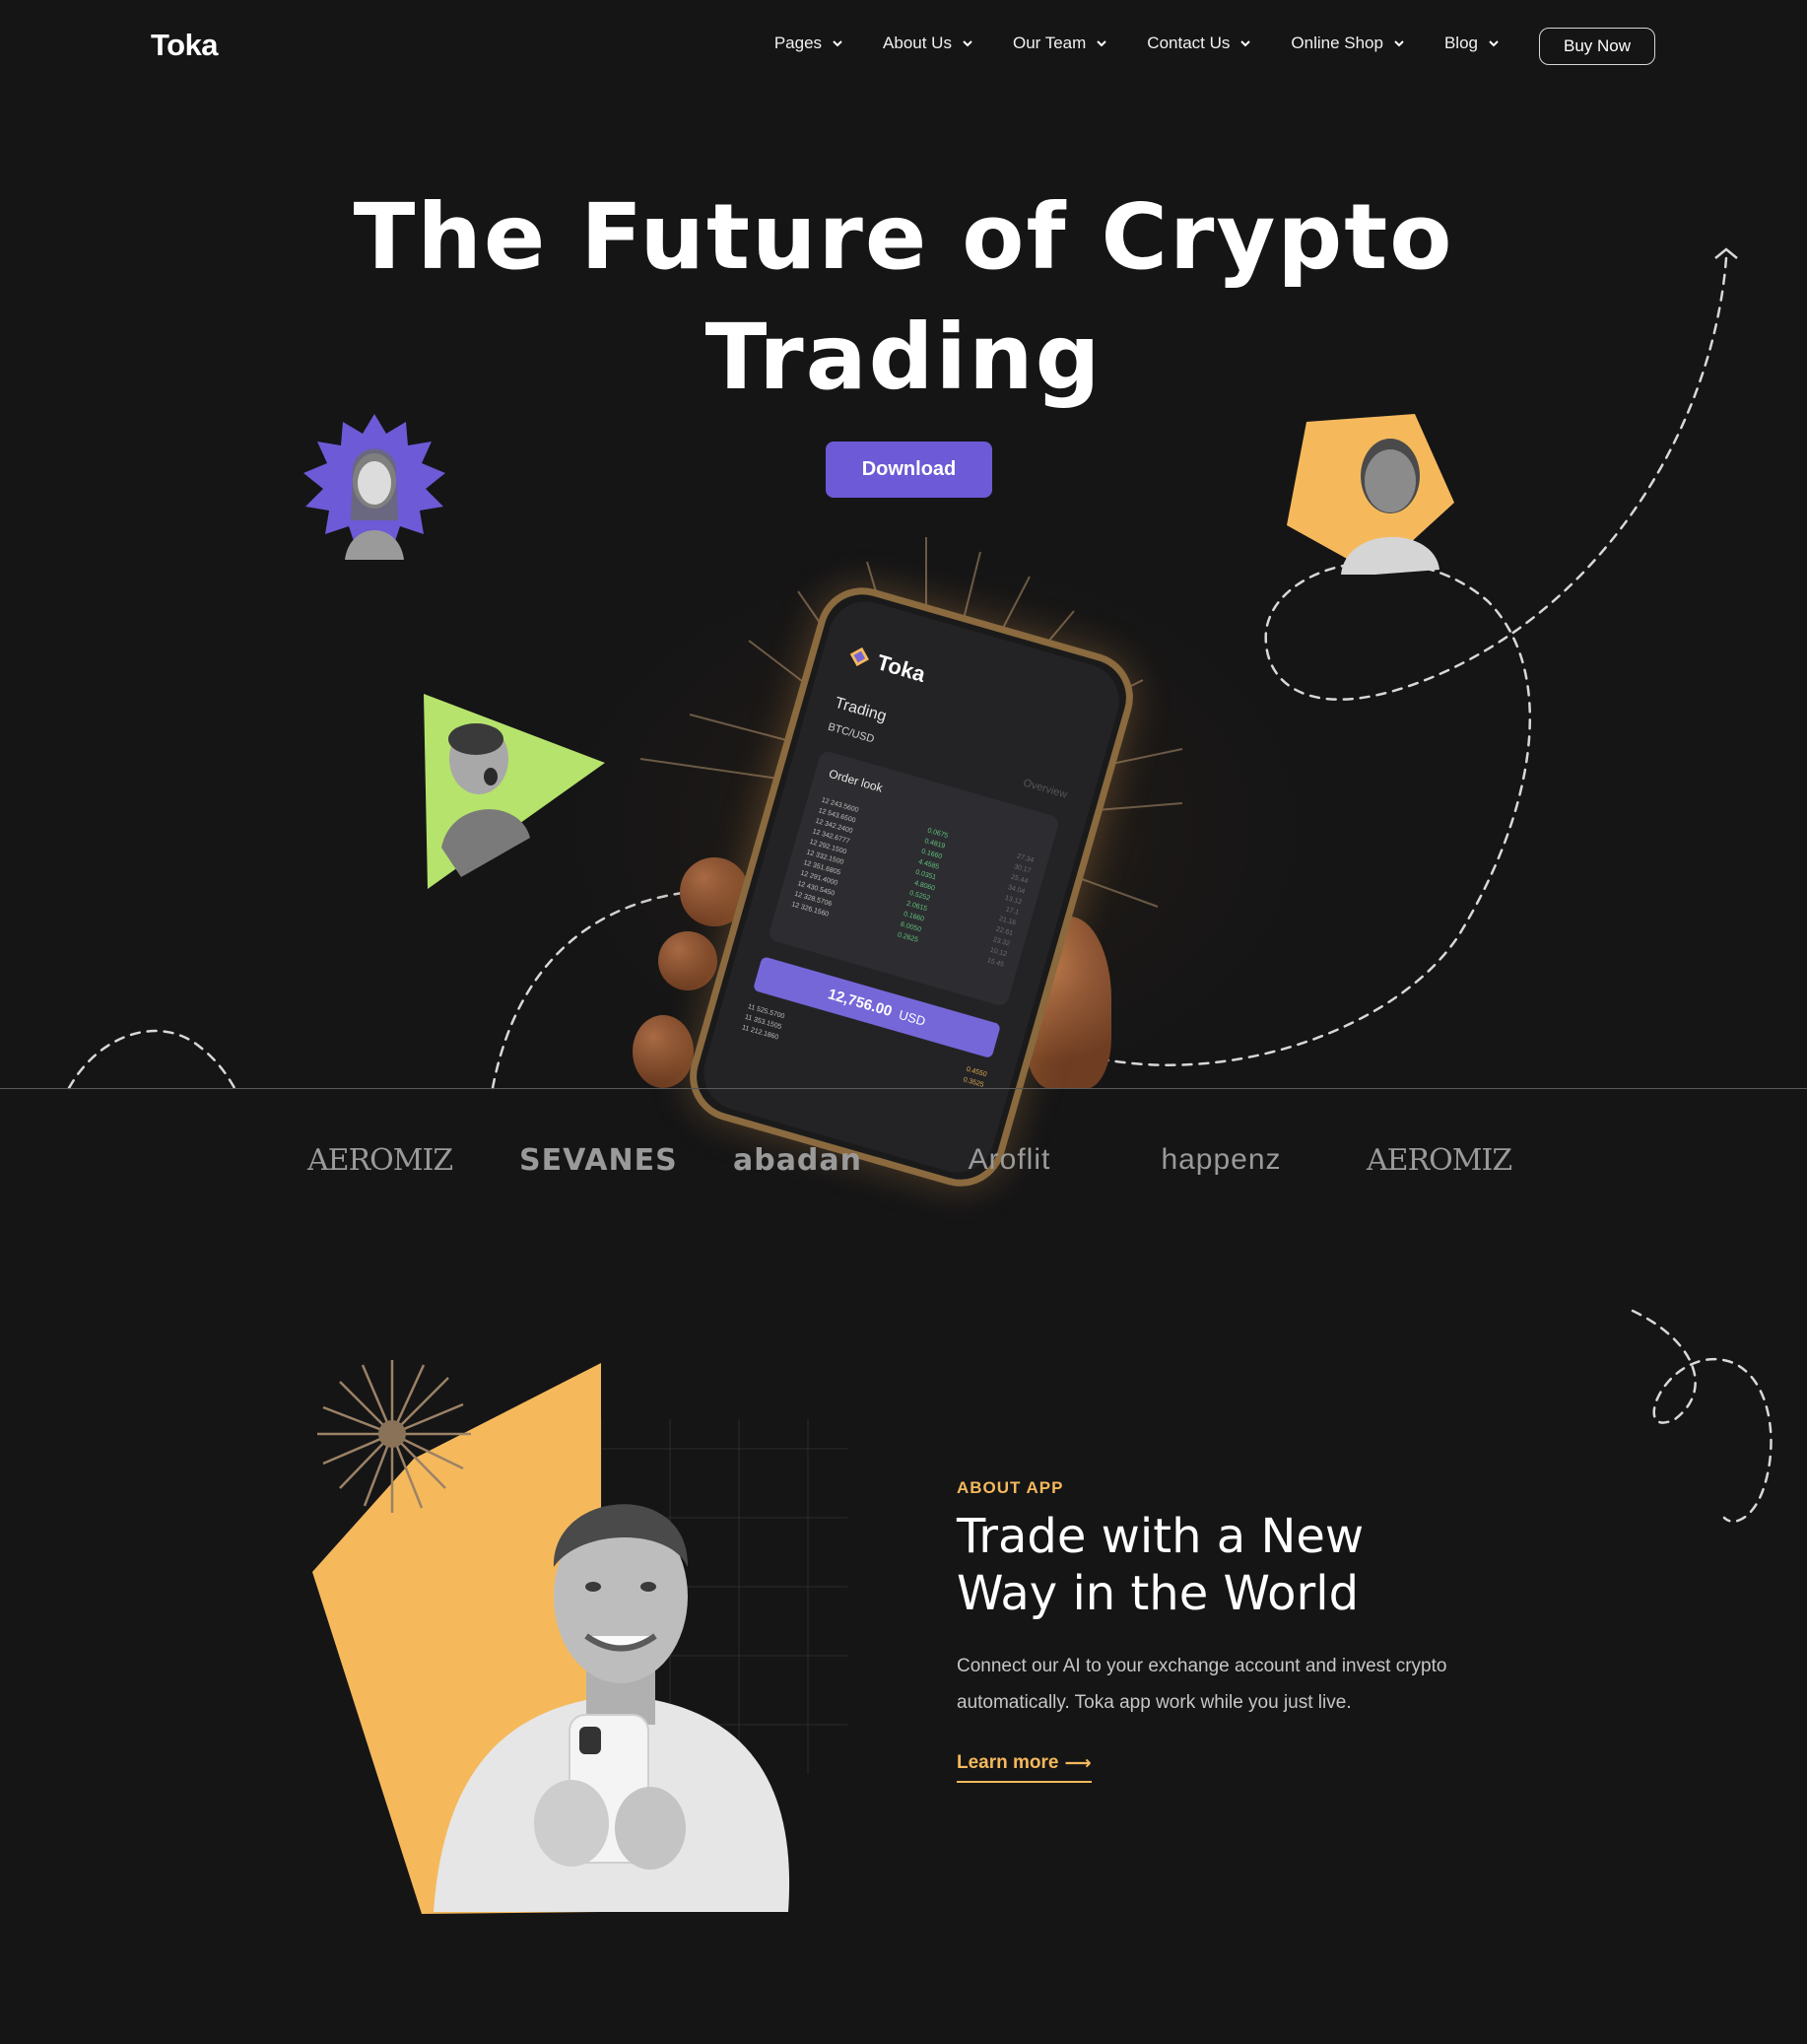 The height and width of the screenshot is (2044, 1807). I want to click on nav-item-about-us: About Us, so click(928, 43).